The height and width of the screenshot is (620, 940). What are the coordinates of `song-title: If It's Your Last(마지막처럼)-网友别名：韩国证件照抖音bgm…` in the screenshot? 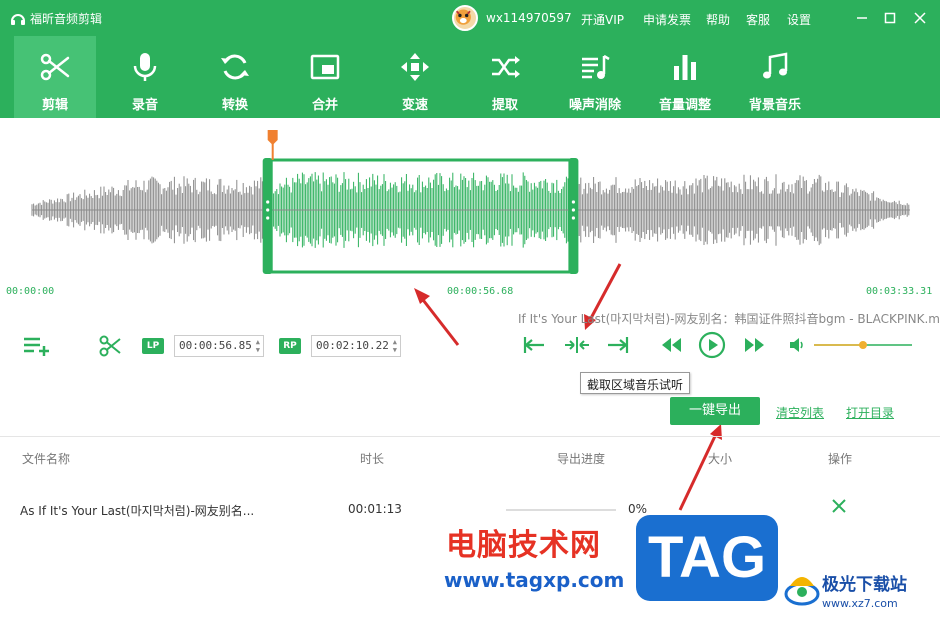 It's located at (729, 319).